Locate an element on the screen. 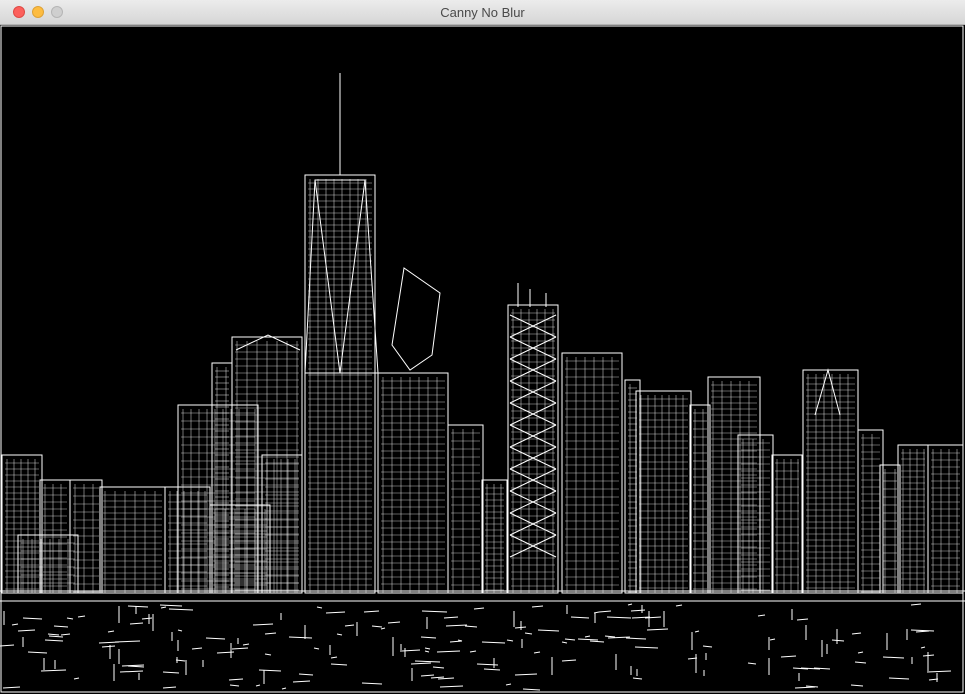 The width and height of the screenshot is (965, 694). window-title: Canny No Blur is located at coordinates (482, 12).